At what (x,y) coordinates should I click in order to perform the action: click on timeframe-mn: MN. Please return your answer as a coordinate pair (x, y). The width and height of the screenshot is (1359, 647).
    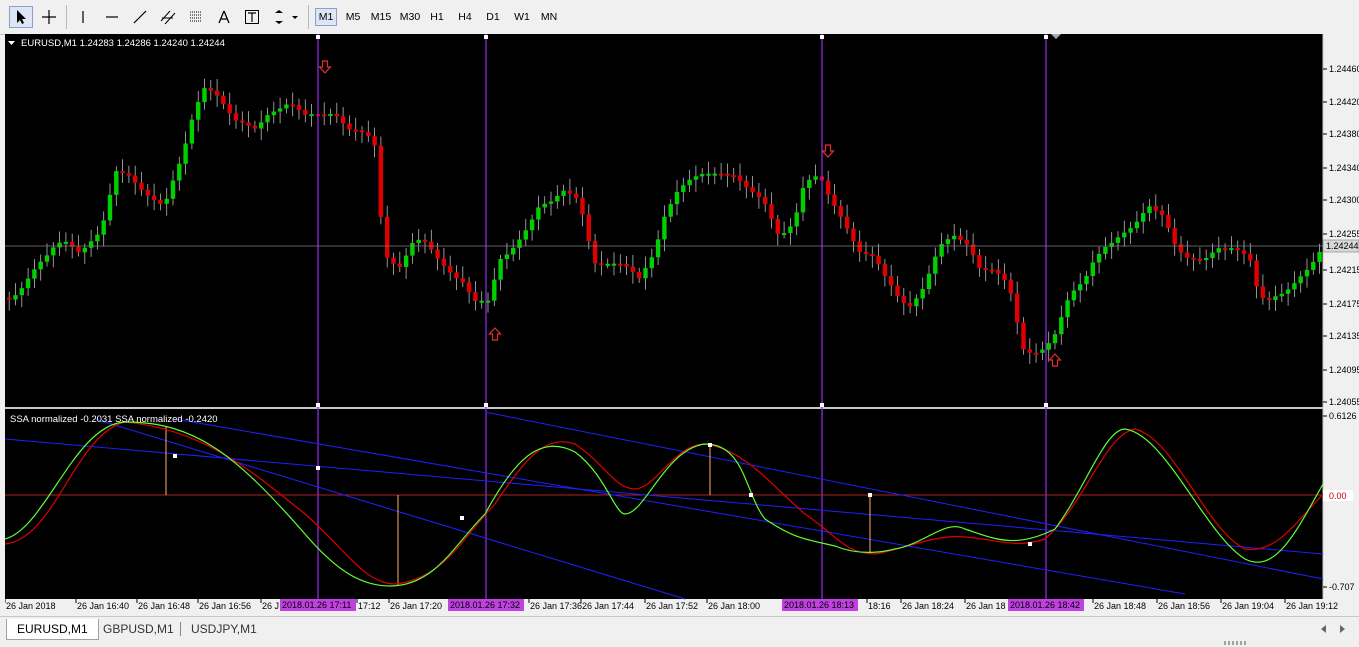
    Looking at the image, I should click on (549, 17).